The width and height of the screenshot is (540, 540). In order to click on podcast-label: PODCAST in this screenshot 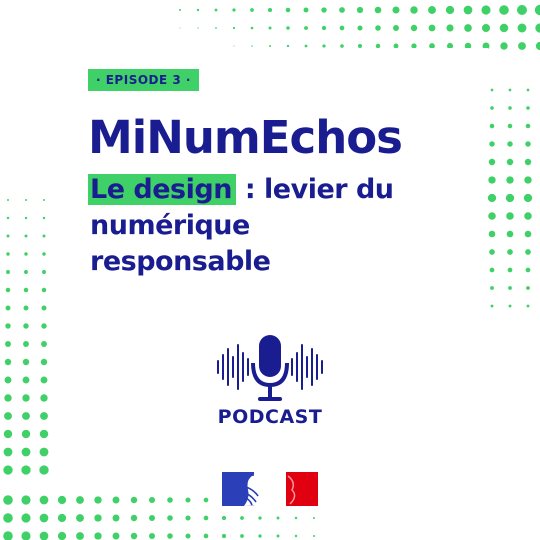, I will do `click(270, 417)`.